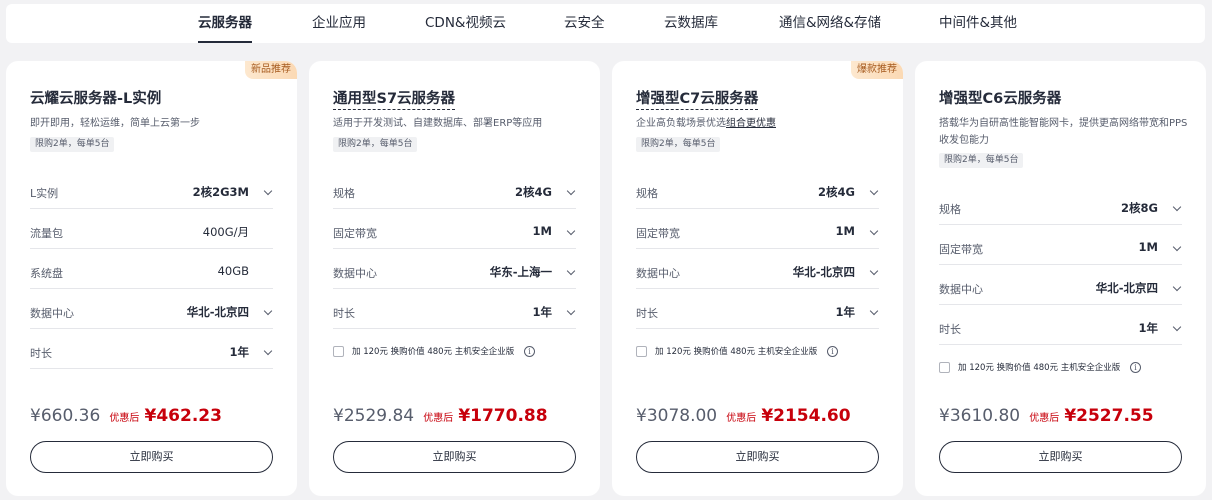  Describe the element at coordinates (233, 271) in the screenshot. I see `row-value: 40GB` at that location.